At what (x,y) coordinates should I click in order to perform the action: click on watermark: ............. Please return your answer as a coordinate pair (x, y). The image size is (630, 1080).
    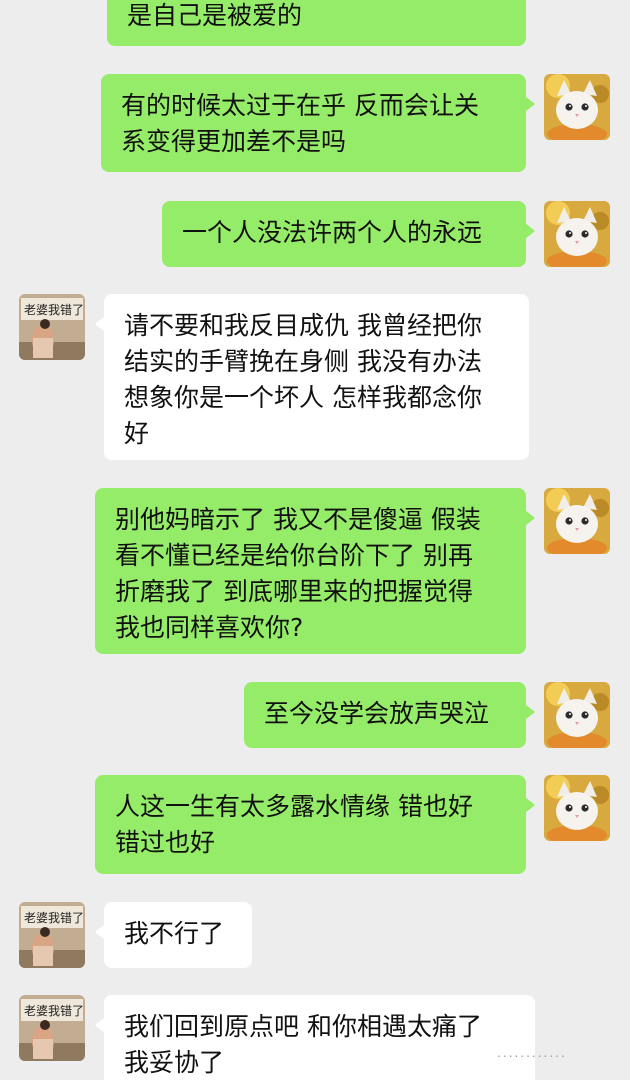
    Looking at the image, I should click on (532, 1053).